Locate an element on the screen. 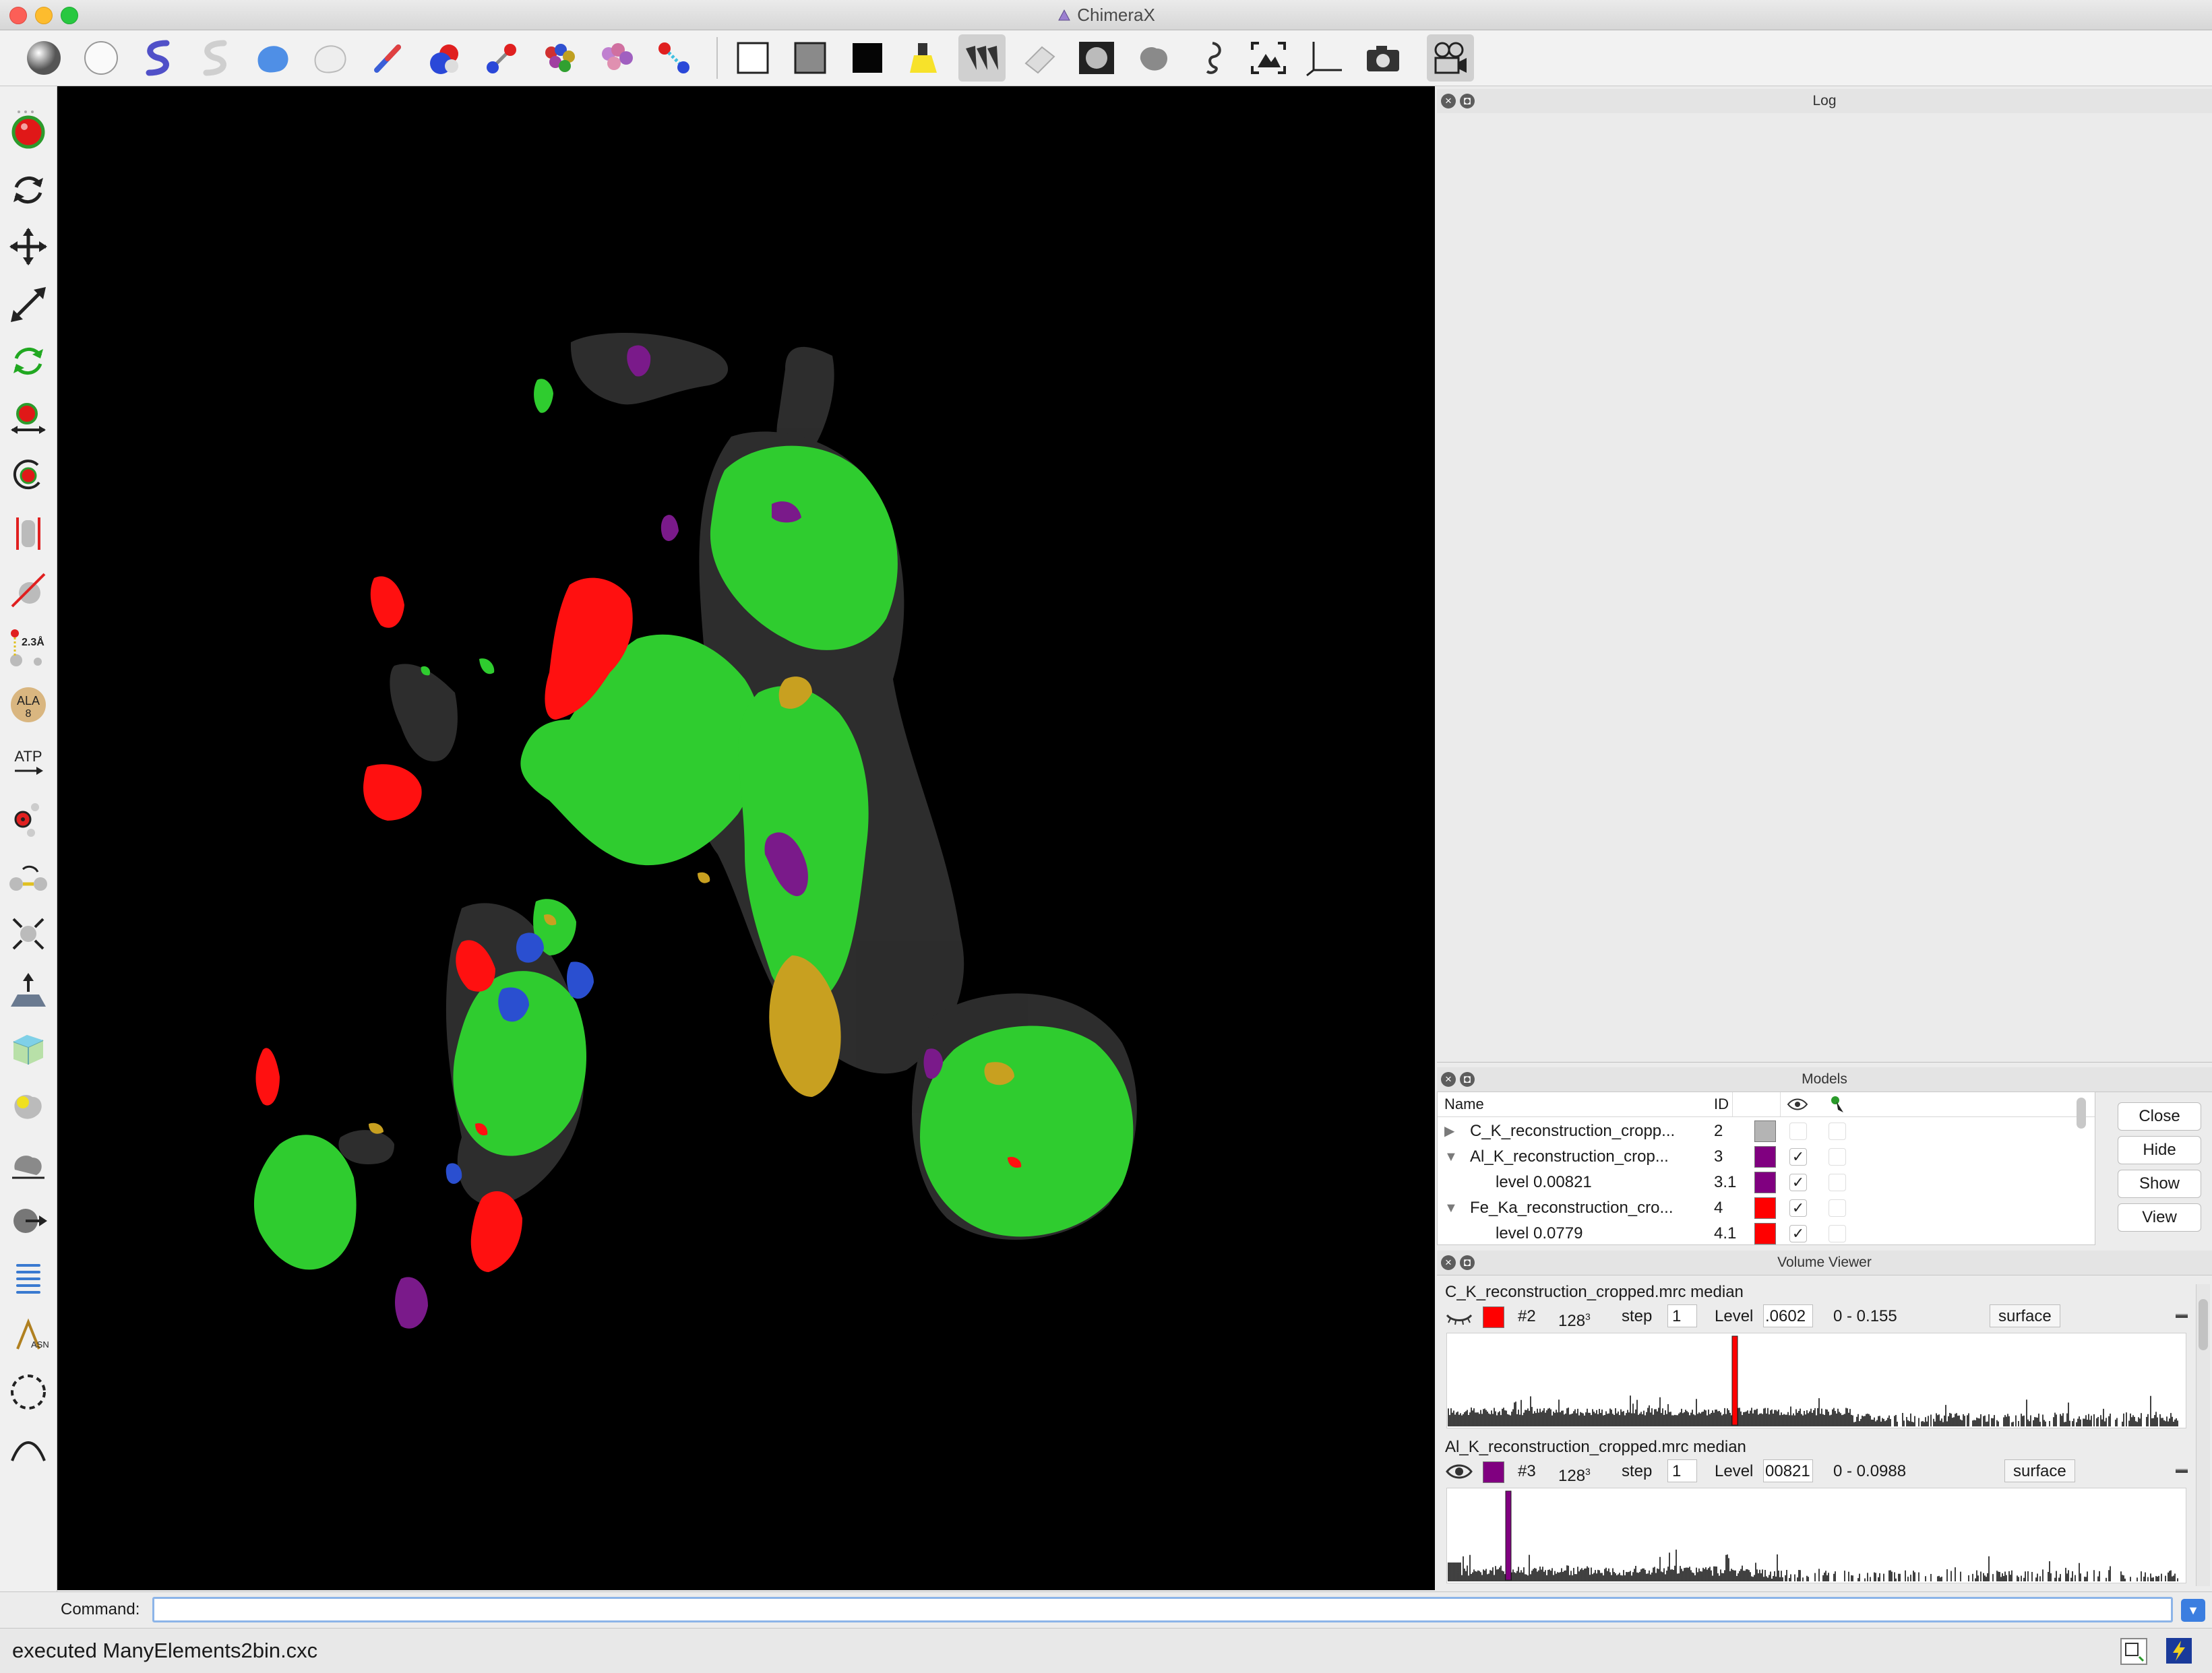 The image size is (2212, 1673). color-by-element-icon is located at coordinates (559, 58).